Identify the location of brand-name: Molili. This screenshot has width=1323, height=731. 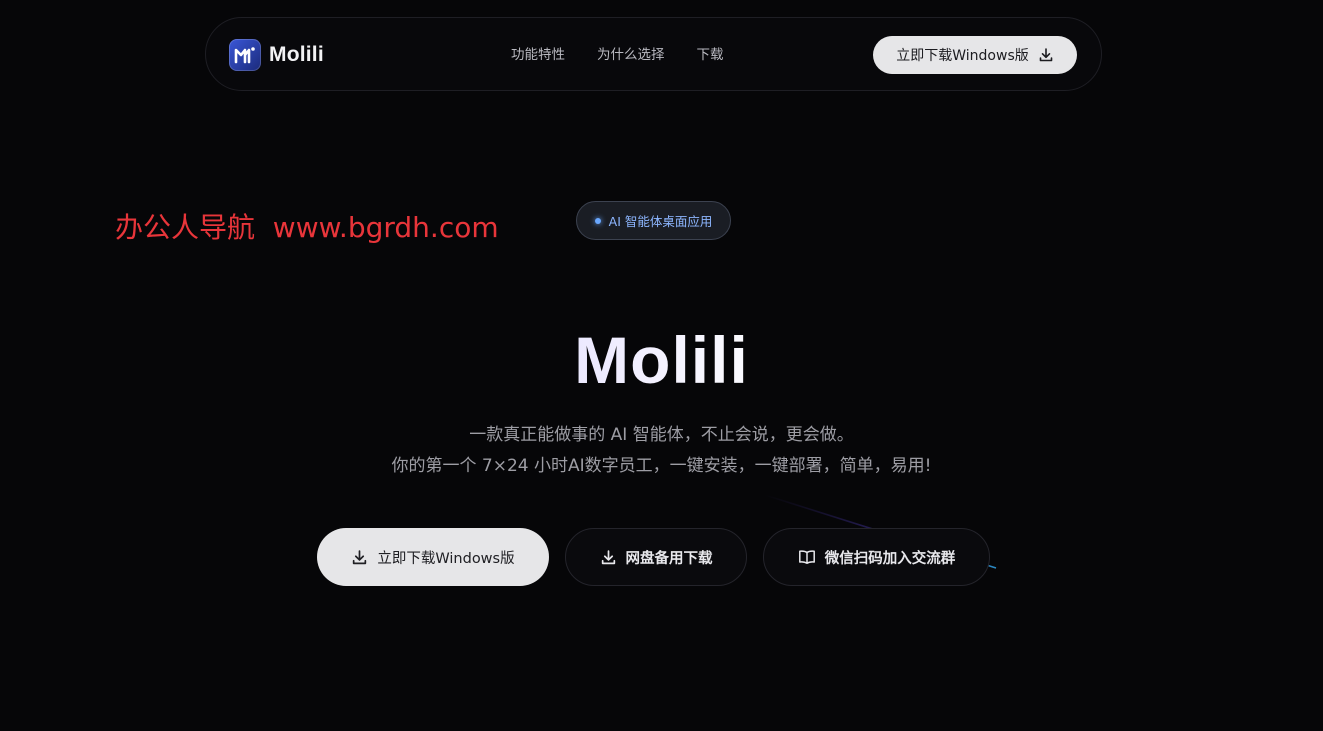
(296, 54).